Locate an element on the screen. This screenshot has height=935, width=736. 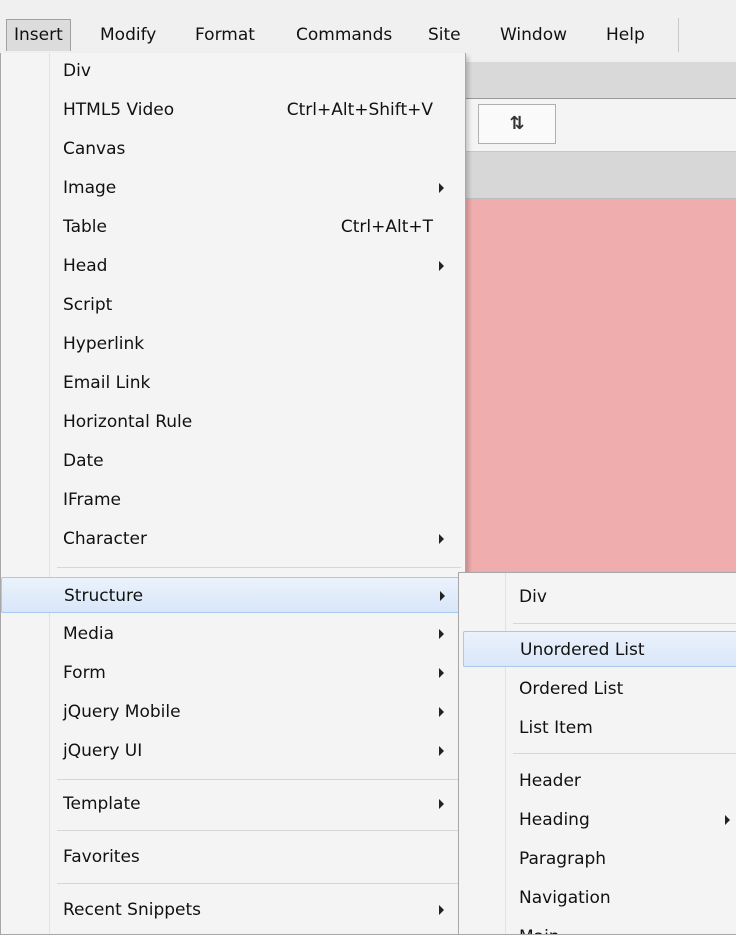
submenu-item-ordered-list: Ordered List is located at coordinates (597, 689).